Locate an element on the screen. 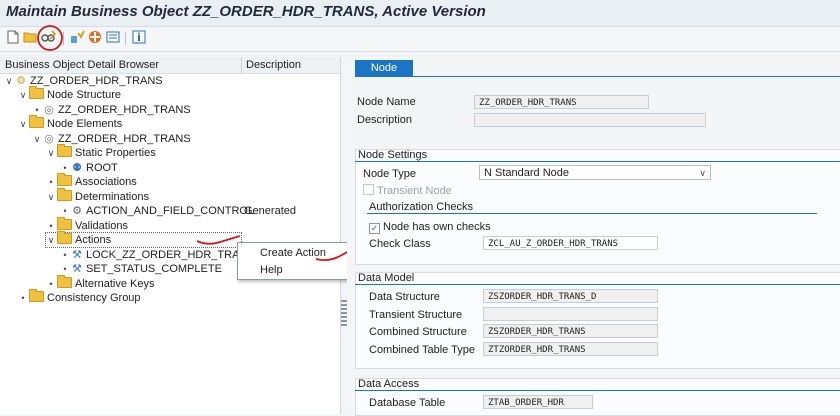  transient-structure-label: Transient Structure is located at coordinates (416, 315).